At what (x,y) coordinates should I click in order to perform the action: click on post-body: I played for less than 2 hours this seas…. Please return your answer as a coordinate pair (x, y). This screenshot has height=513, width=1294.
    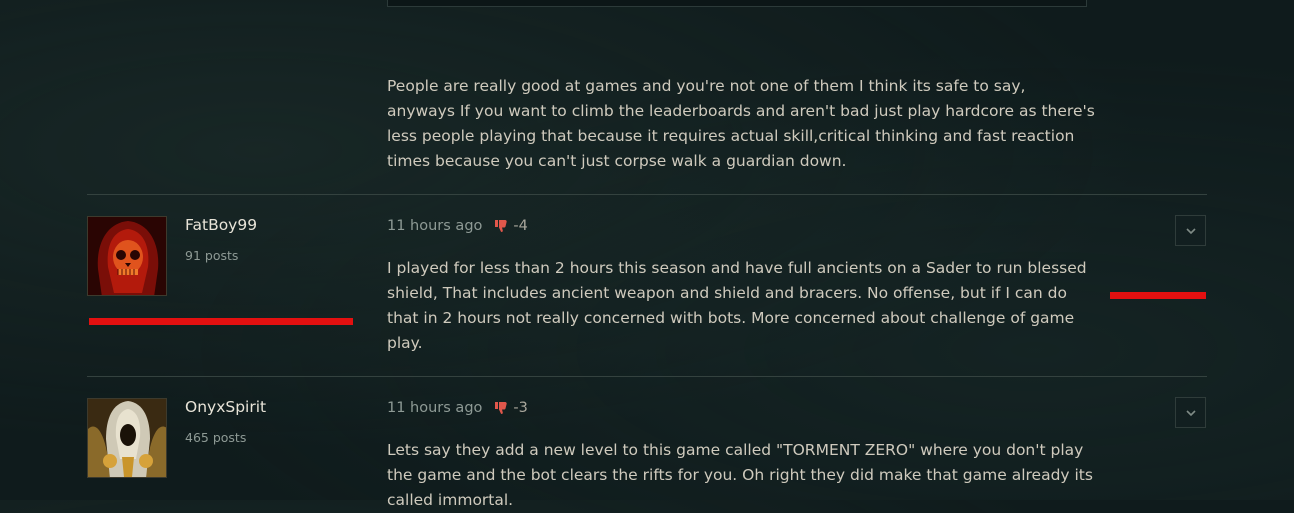
    Looking at the image, I should click on (737, 305).